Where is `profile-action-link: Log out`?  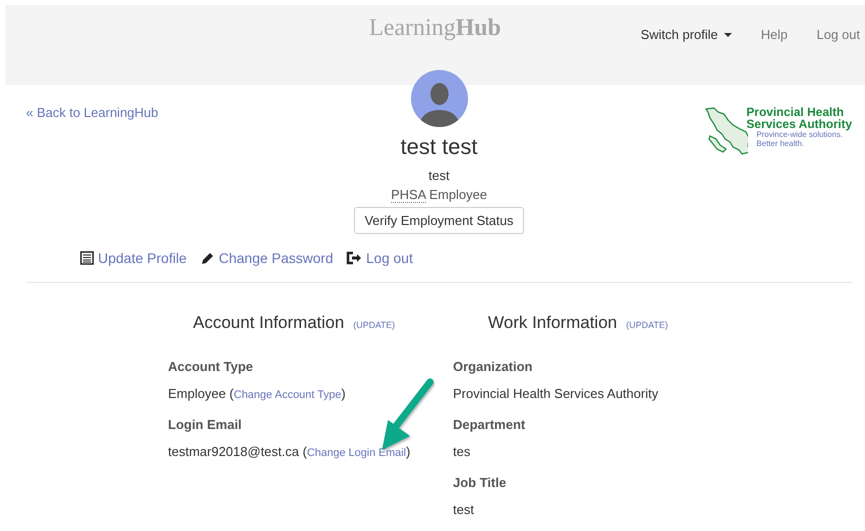
profile-action-link: Log out is located at coordinates (379, 258).